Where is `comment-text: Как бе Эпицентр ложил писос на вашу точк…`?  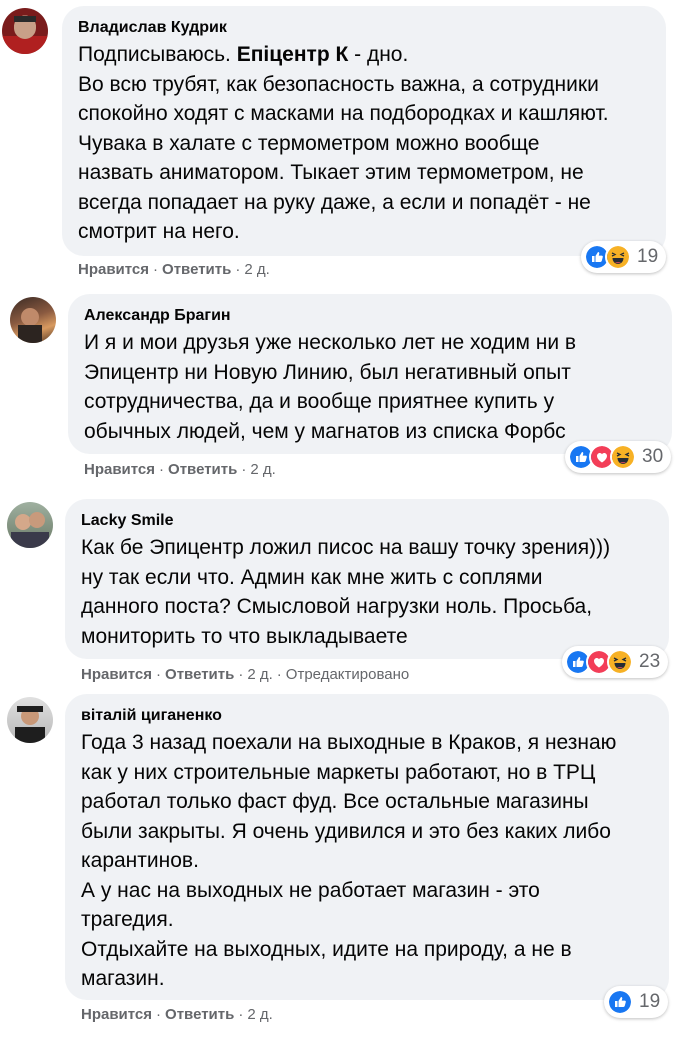 comment-text: Как бе Эпицентр ложил писос на вашу точк… is located at coordinates (345, 592).